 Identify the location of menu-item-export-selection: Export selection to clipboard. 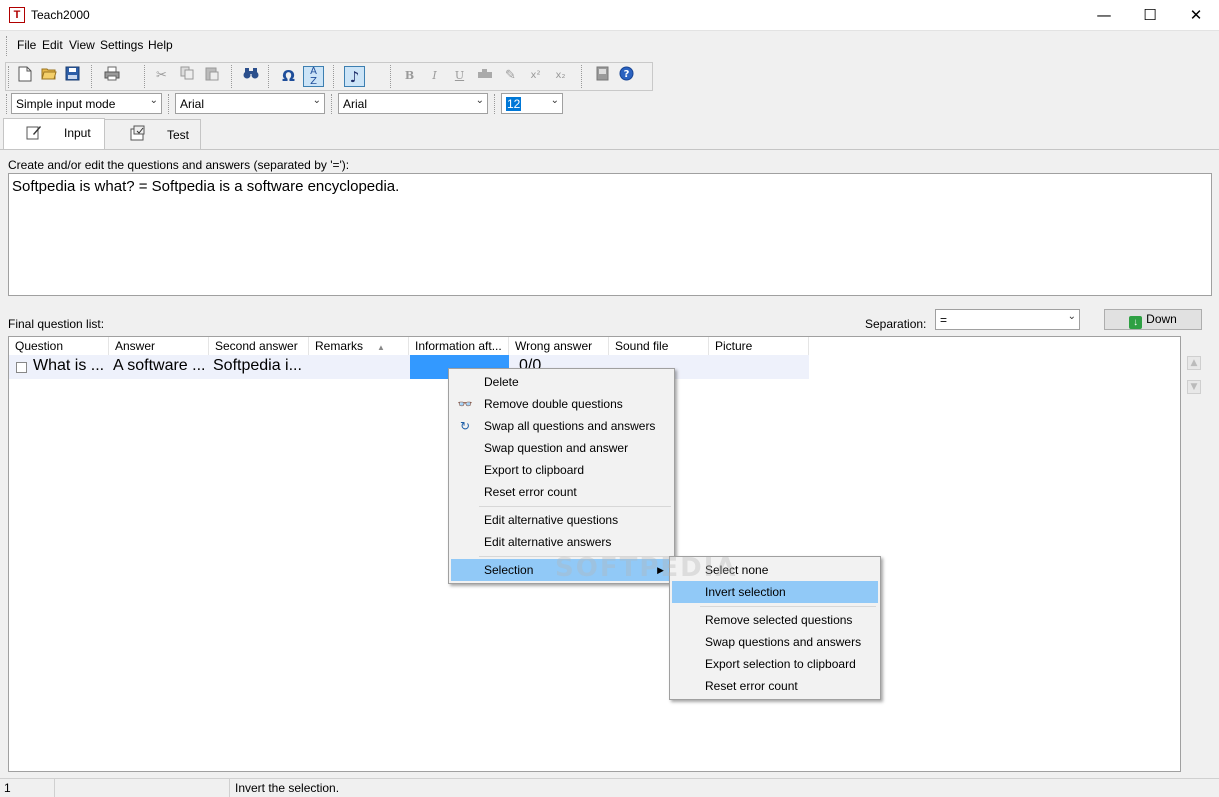
(775, 664).